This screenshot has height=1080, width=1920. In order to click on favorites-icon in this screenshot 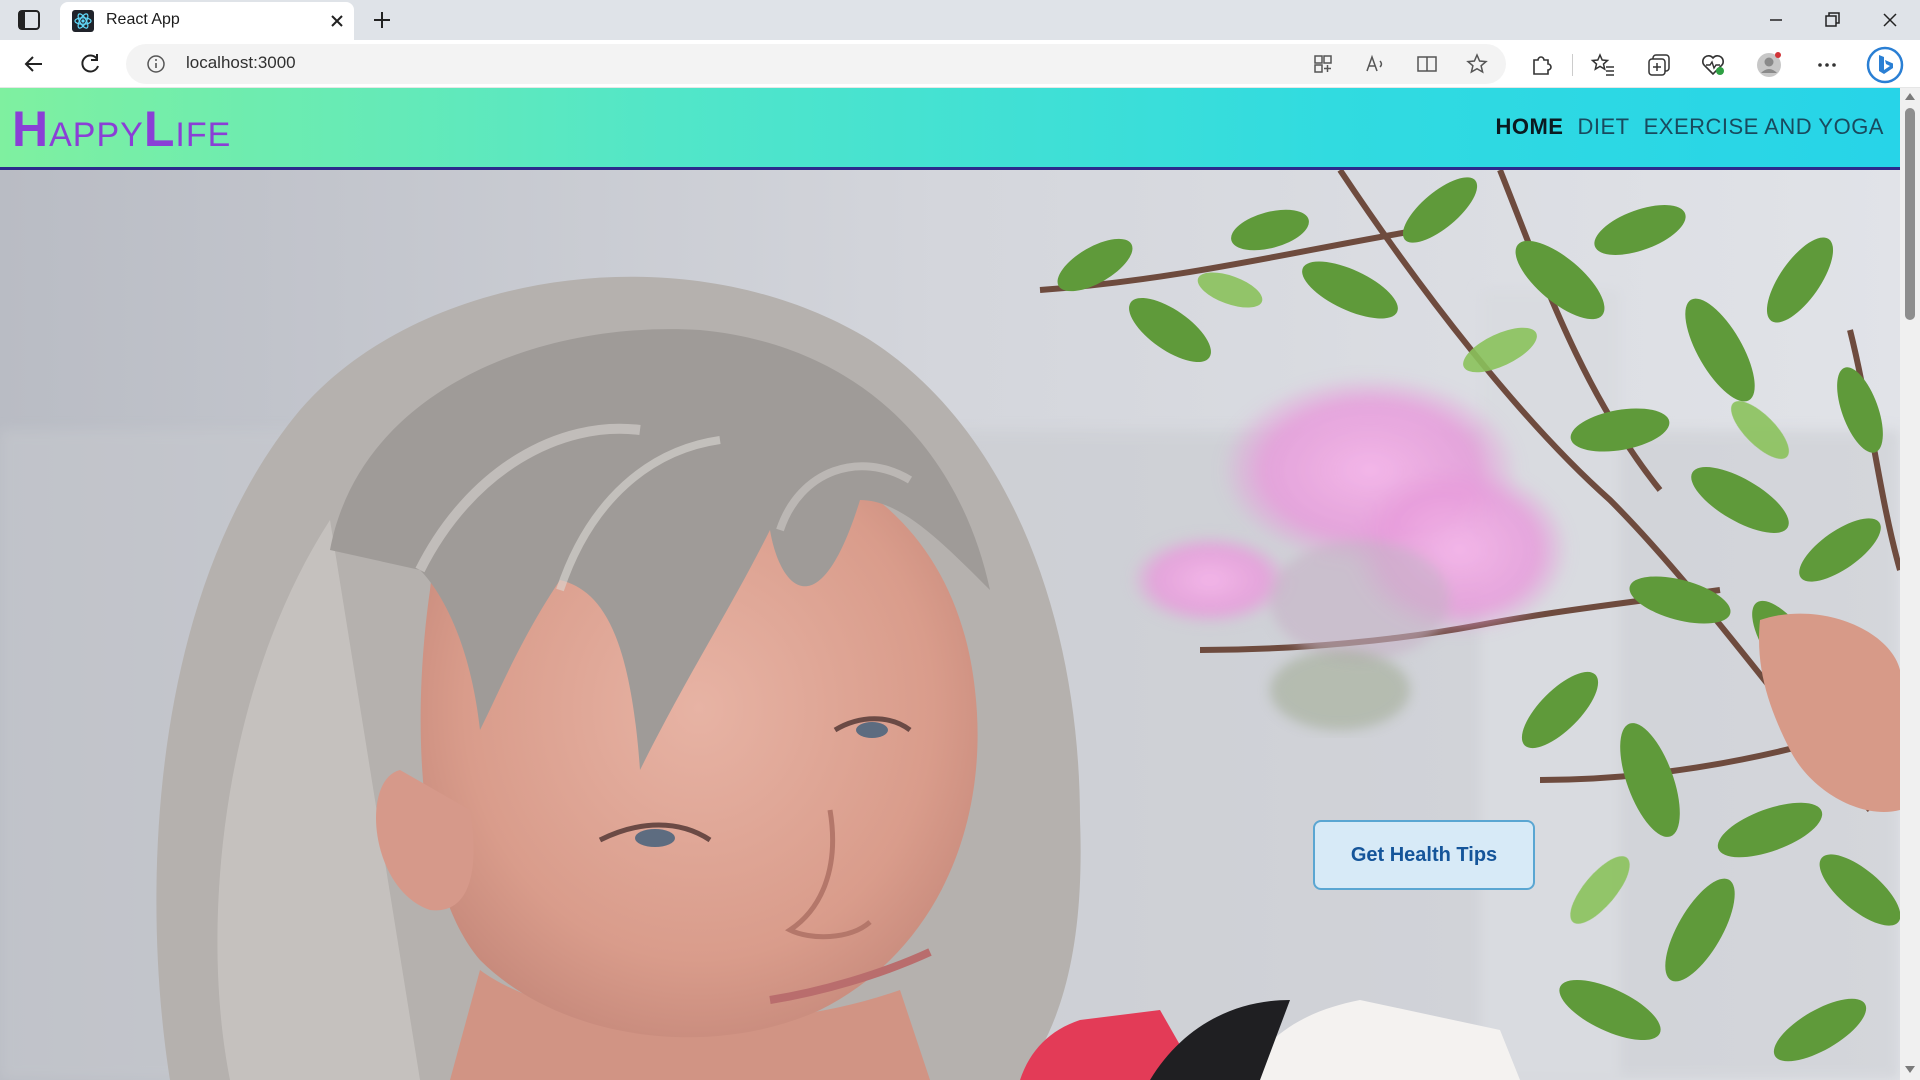, I will do `click(1603, 65)`.